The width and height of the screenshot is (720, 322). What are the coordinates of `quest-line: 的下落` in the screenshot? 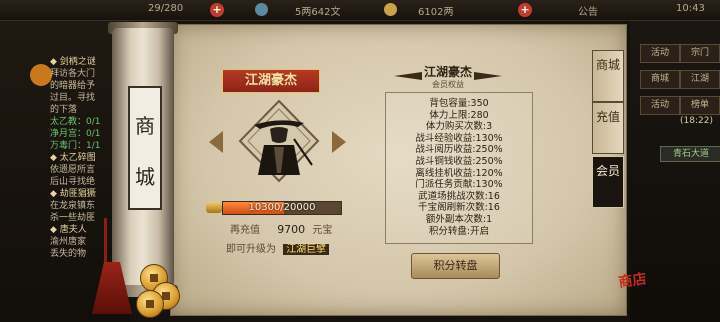 It's located at (64, 110).